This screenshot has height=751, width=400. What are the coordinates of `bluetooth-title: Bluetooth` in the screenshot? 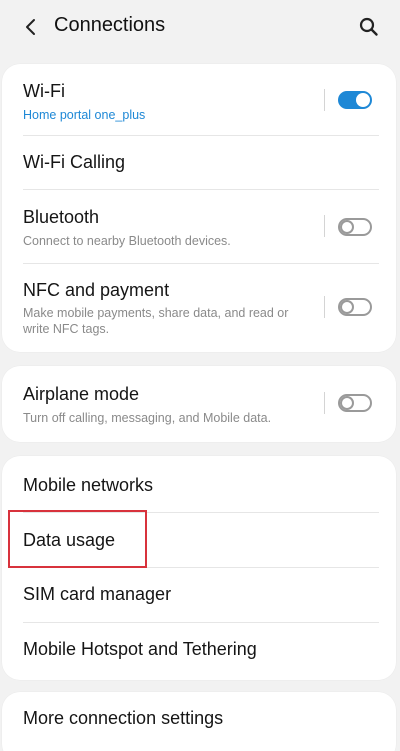 It's located at (61, 217).